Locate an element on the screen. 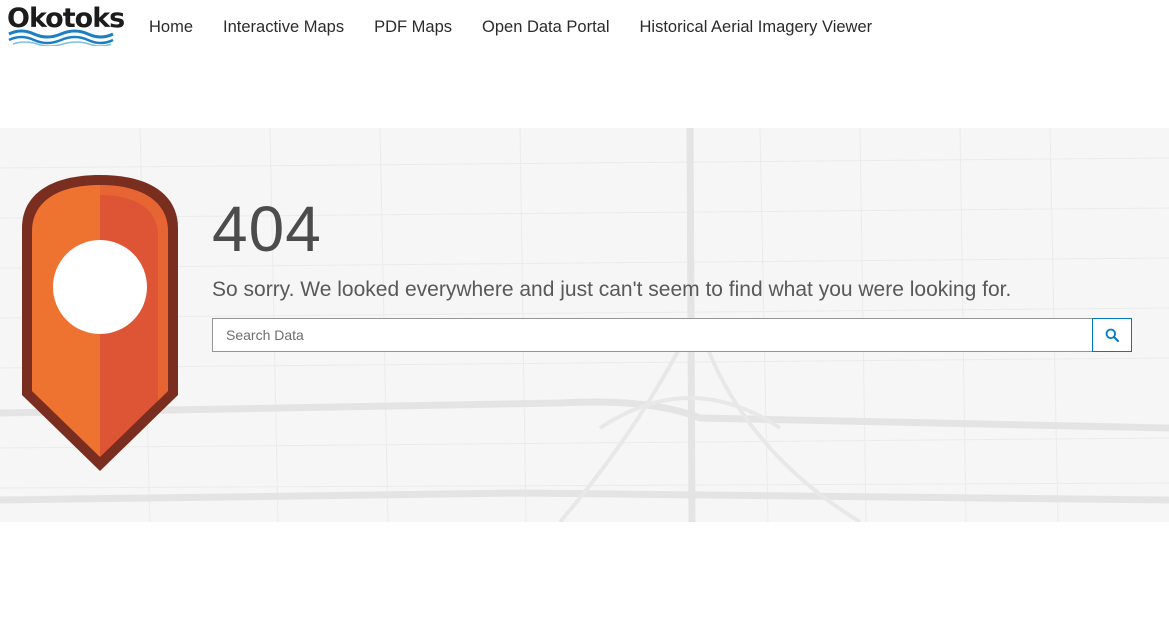 This screenshot has width=1169, height=617. search-icon is located at coordinates (1112, 335).